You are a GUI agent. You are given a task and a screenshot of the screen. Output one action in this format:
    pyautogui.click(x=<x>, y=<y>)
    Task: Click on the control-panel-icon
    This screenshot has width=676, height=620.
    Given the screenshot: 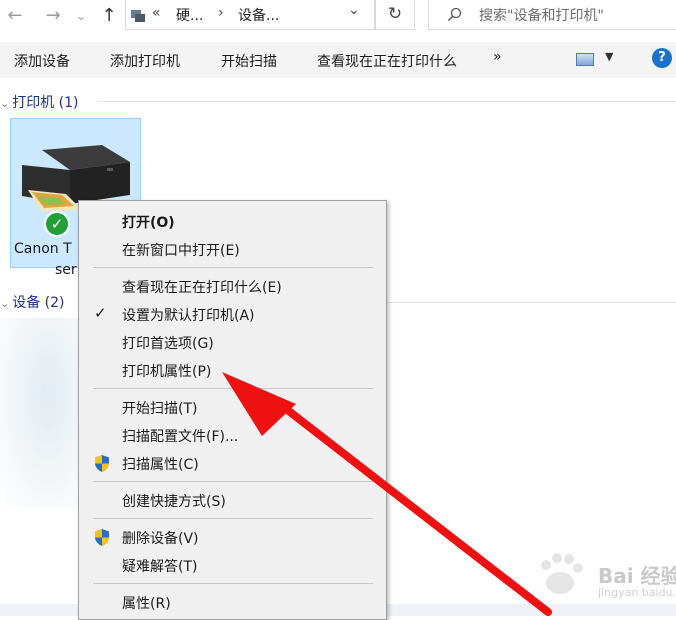 What is the action you would take?
    pyautogui.click(x=138, y=16)
    